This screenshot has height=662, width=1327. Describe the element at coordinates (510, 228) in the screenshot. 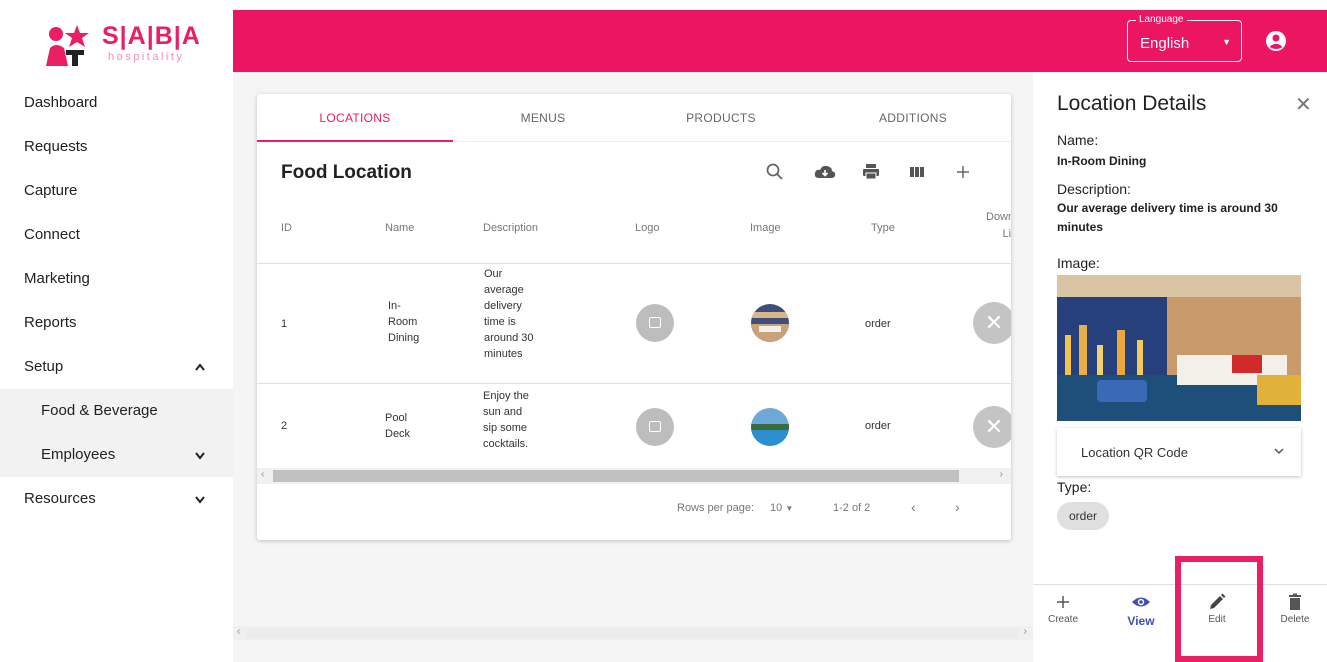

I see `column-header-description: Description` at that location.